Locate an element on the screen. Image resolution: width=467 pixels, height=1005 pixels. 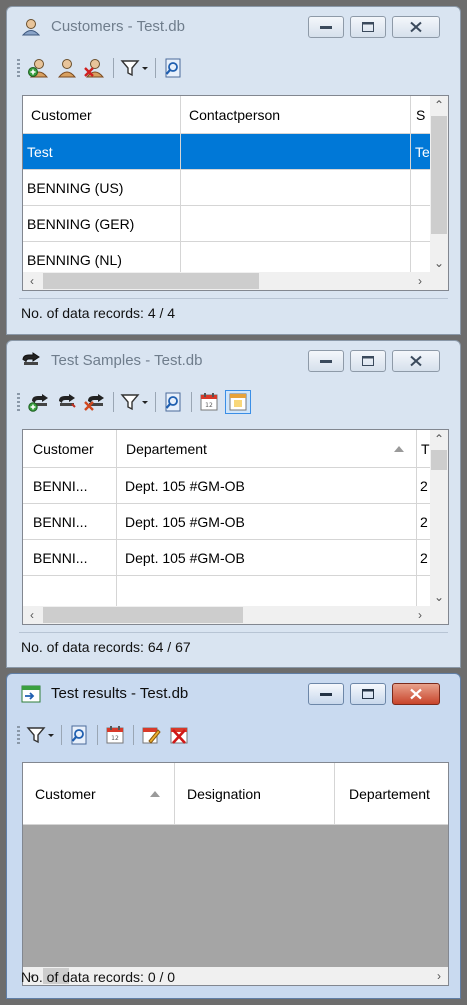
test-samples-window-title: Test Samples - Test.db is located at coordinates (127, 360).